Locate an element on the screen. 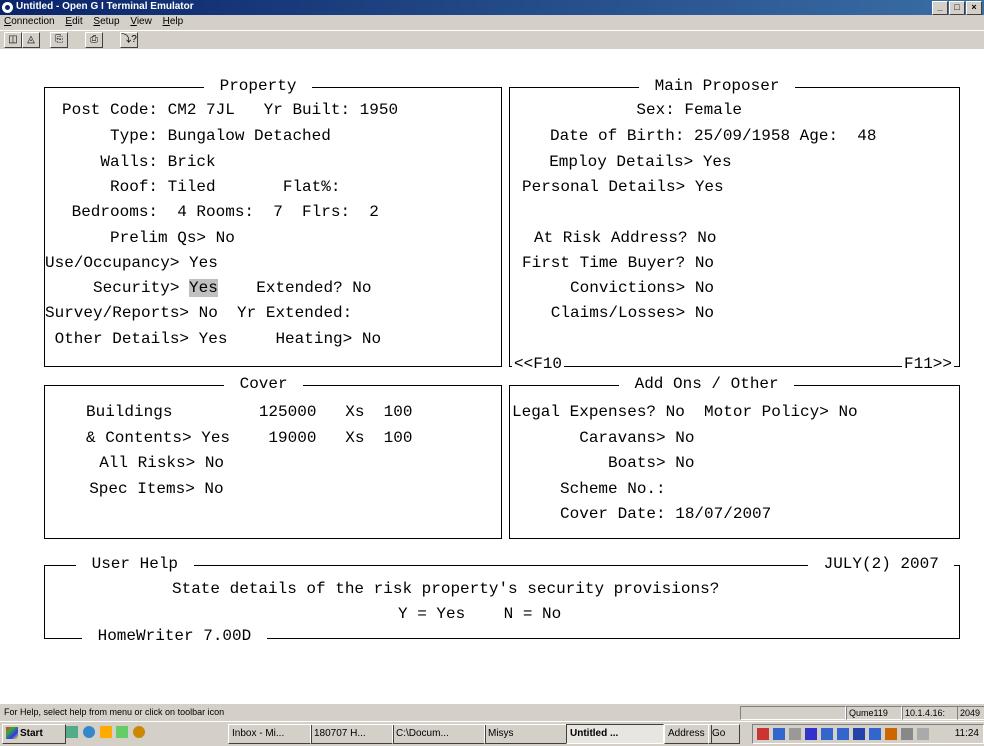 The height and width of the screenshot is (746, 984). property-line: Use/Occupancy> Yes is located at coordinates (131, 263).